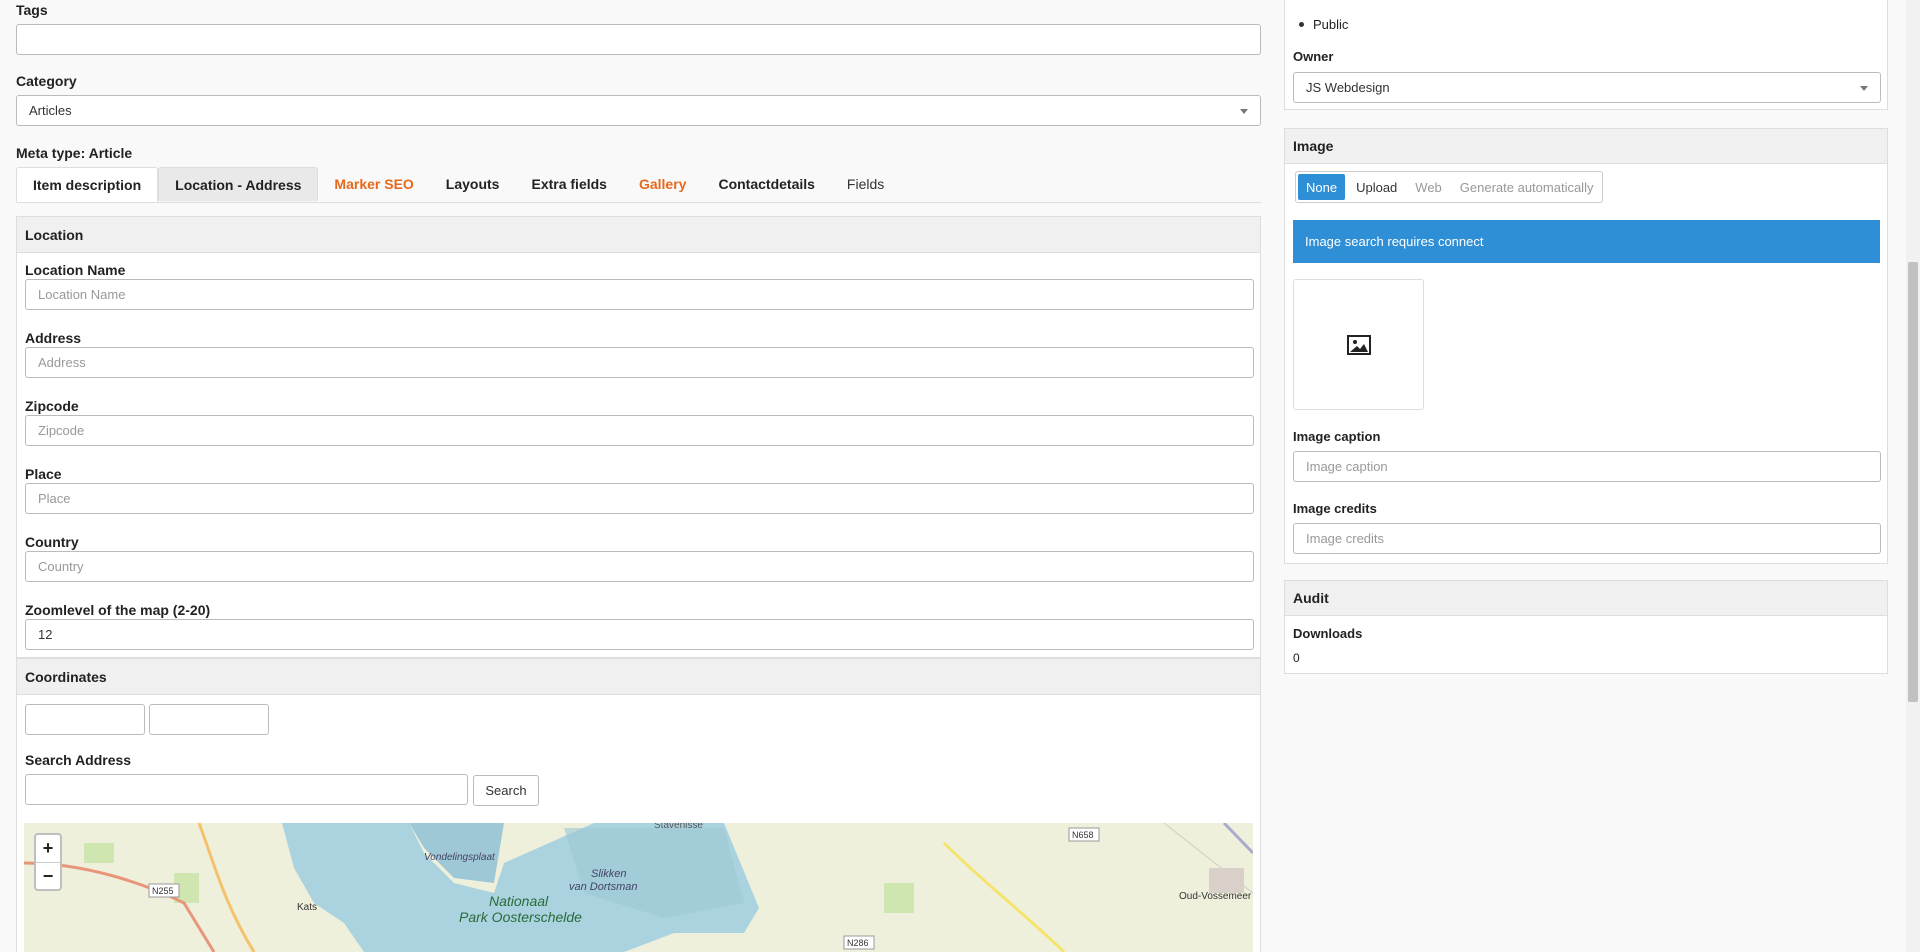 The width and height of the screenshot is (1920, 952). What do you see at coordinates (48, 876) in the screenshot?
I see `zoom-out-button: −` at bounding box center [48, 876].